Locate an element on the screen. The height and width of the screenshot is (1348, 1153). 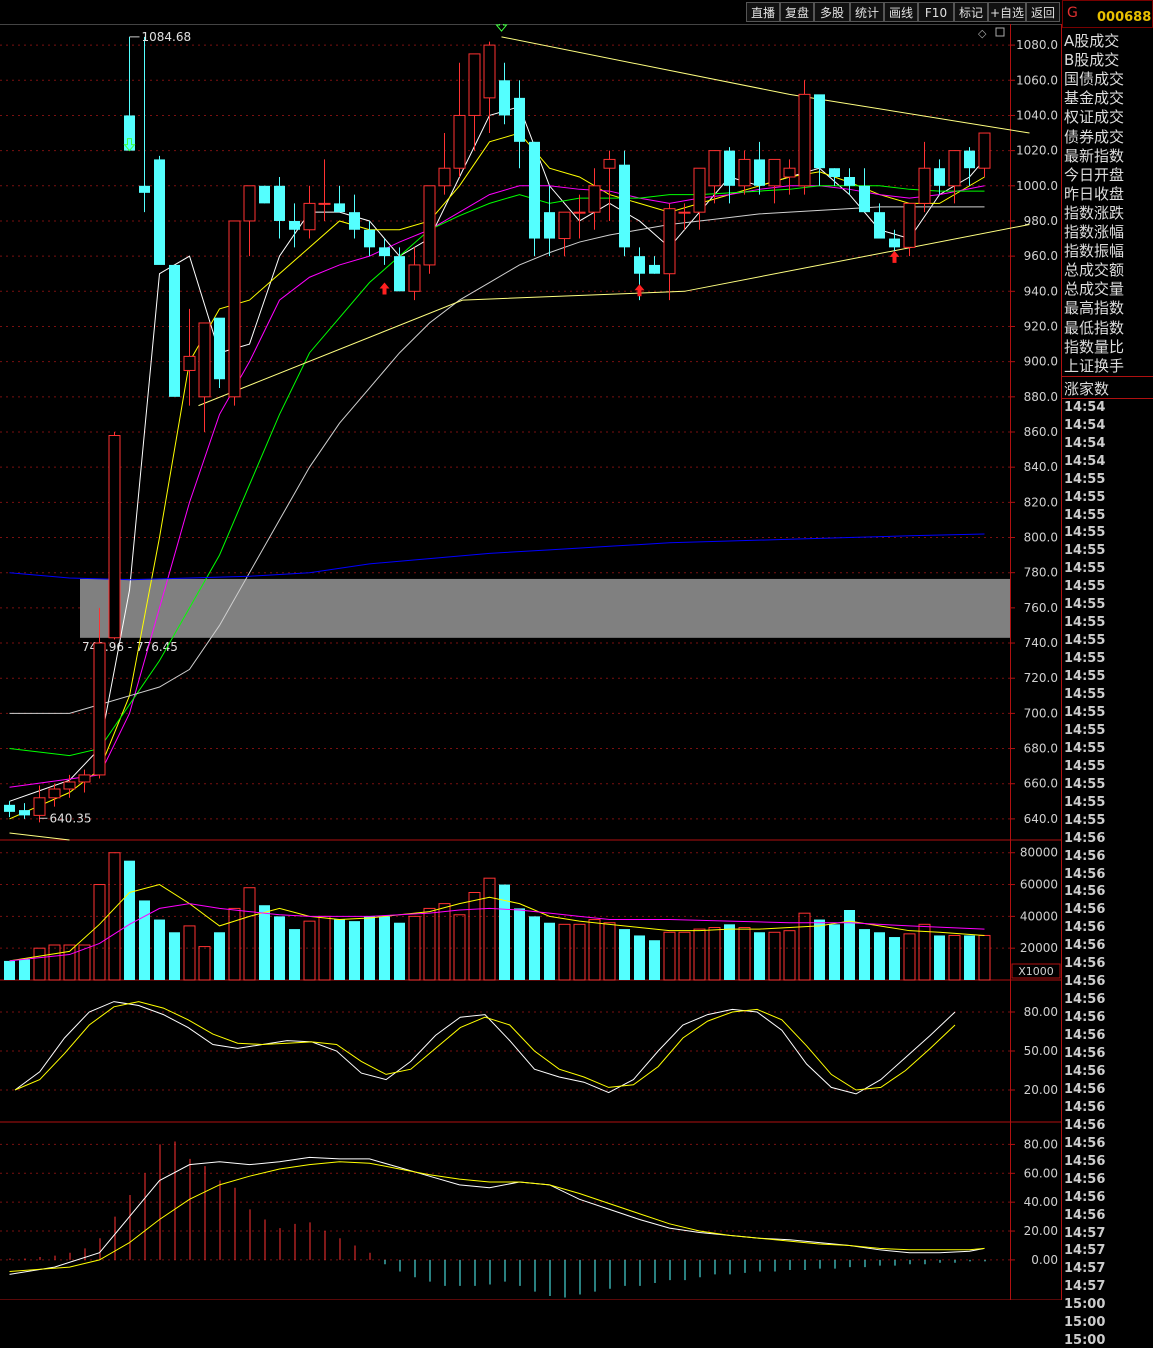
macd-tick-label: 80.00 is located at coordinates (1041, 1144).